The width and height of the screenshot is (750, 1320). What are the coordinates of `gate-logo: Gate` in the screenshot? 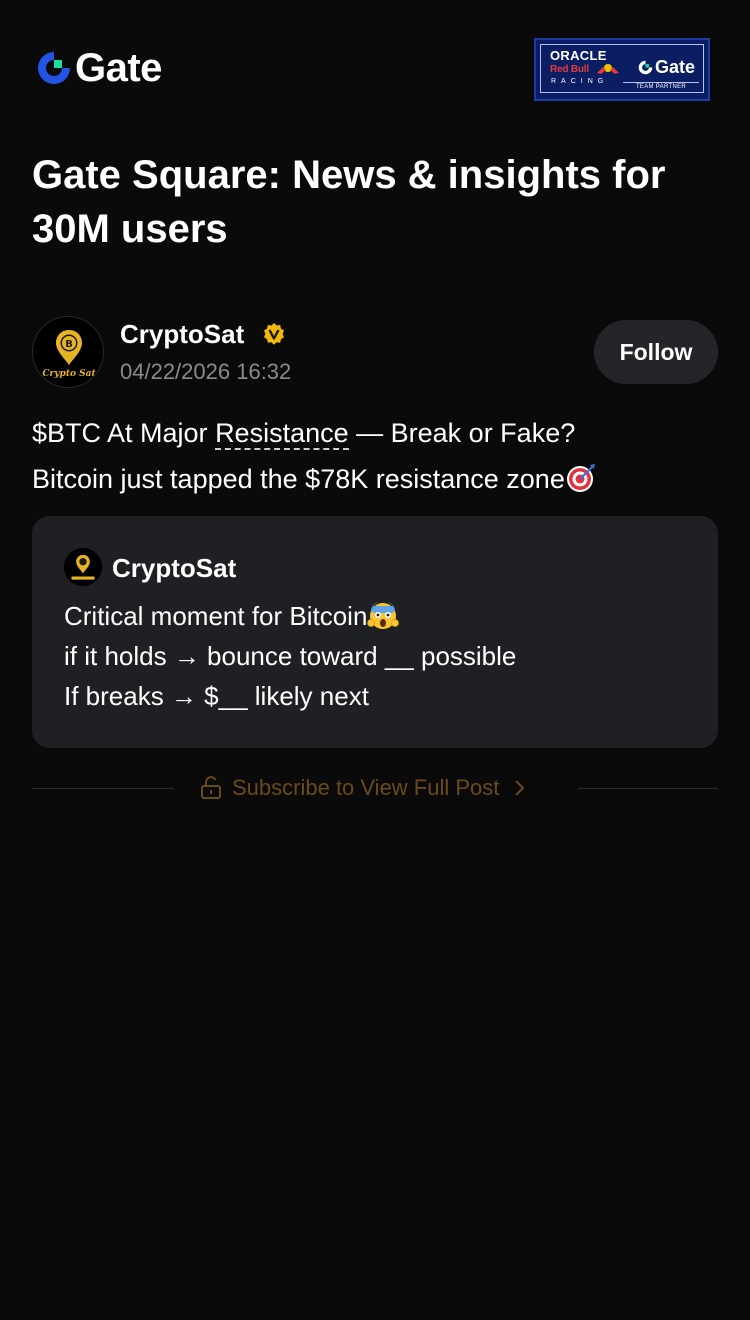 It's located at (98, 68).